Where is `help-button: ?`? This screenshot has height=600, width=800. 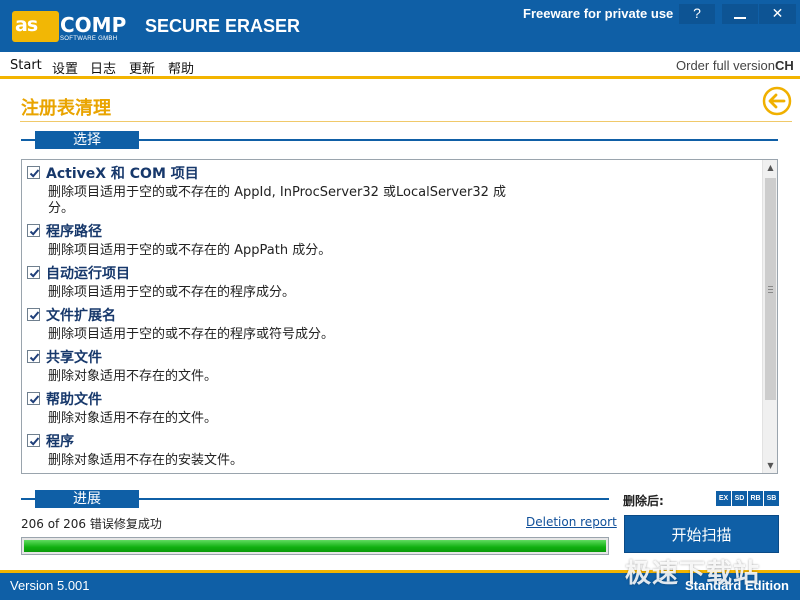
help-button: ? is located at coordinates (697, 14).